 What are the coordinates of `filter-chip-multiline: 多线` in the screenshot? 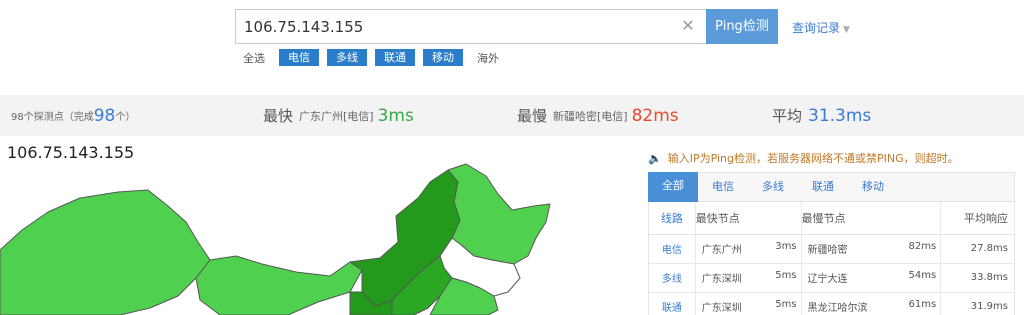 It's located at (347, 57).